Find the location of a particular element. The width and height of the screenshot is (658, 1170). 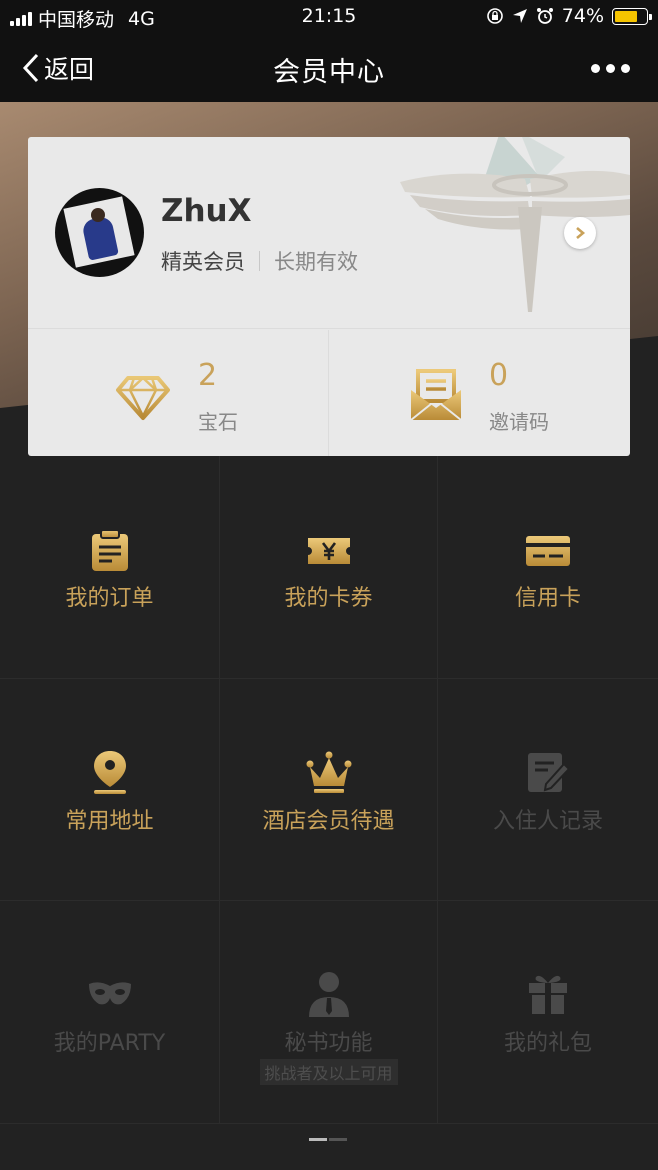

grid-item-my-gifts: 我的礼包 is located at coordinates (548, 1012).